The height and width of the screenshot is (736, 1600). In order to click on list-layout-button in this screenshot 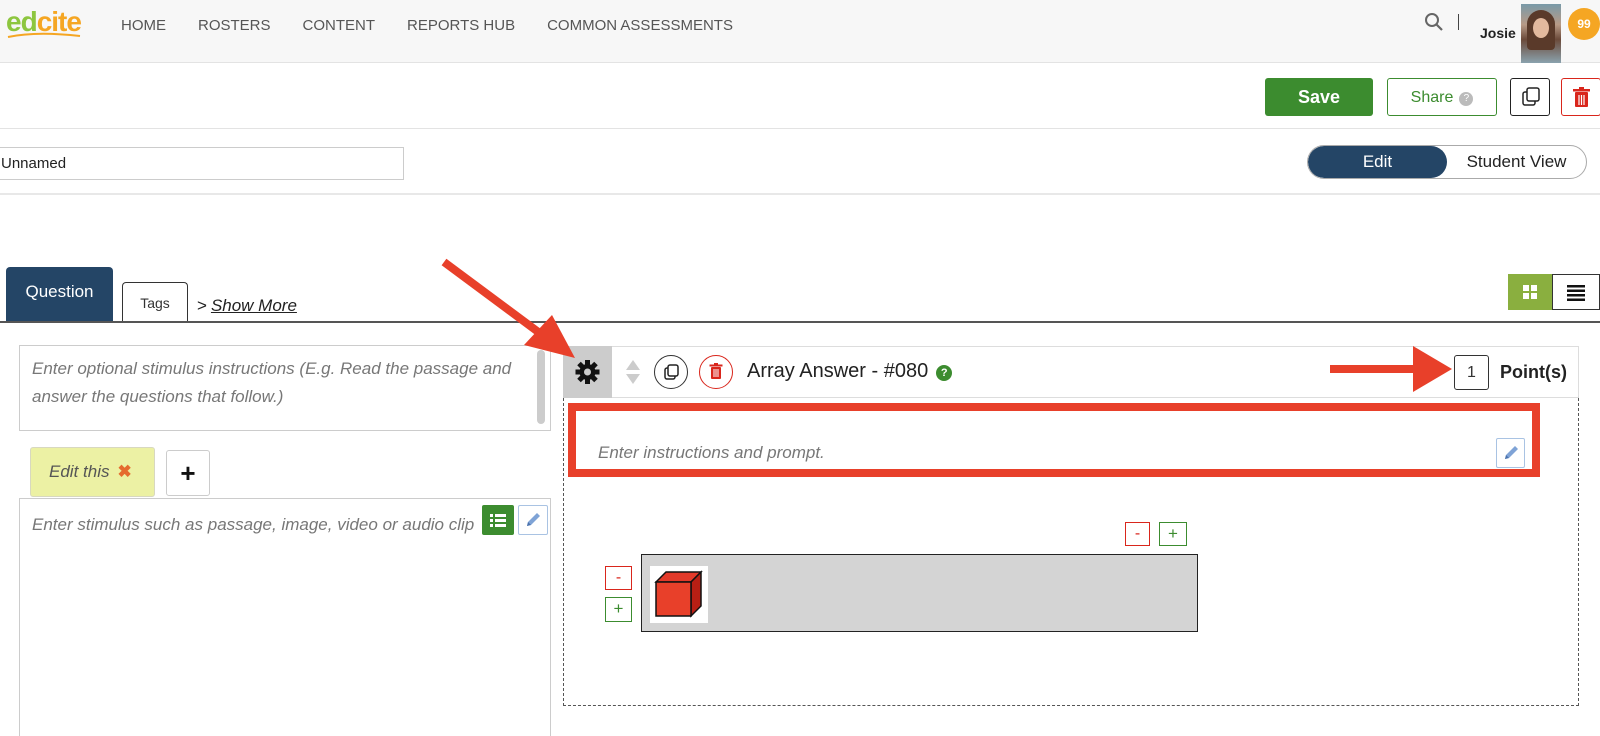, I will do `click(1576, 292)`.